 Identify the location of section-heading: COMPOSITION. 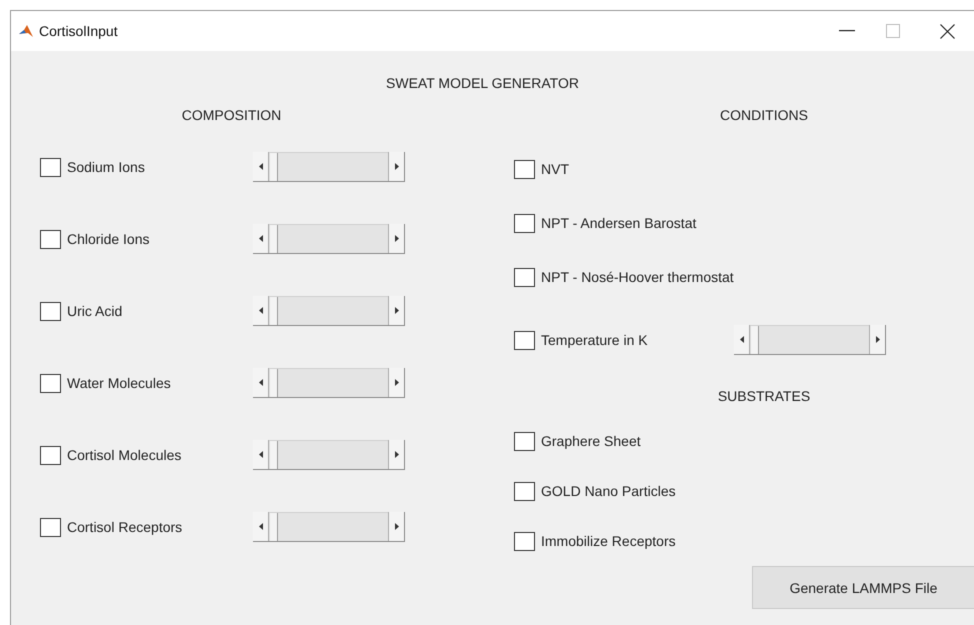
(232, 115).